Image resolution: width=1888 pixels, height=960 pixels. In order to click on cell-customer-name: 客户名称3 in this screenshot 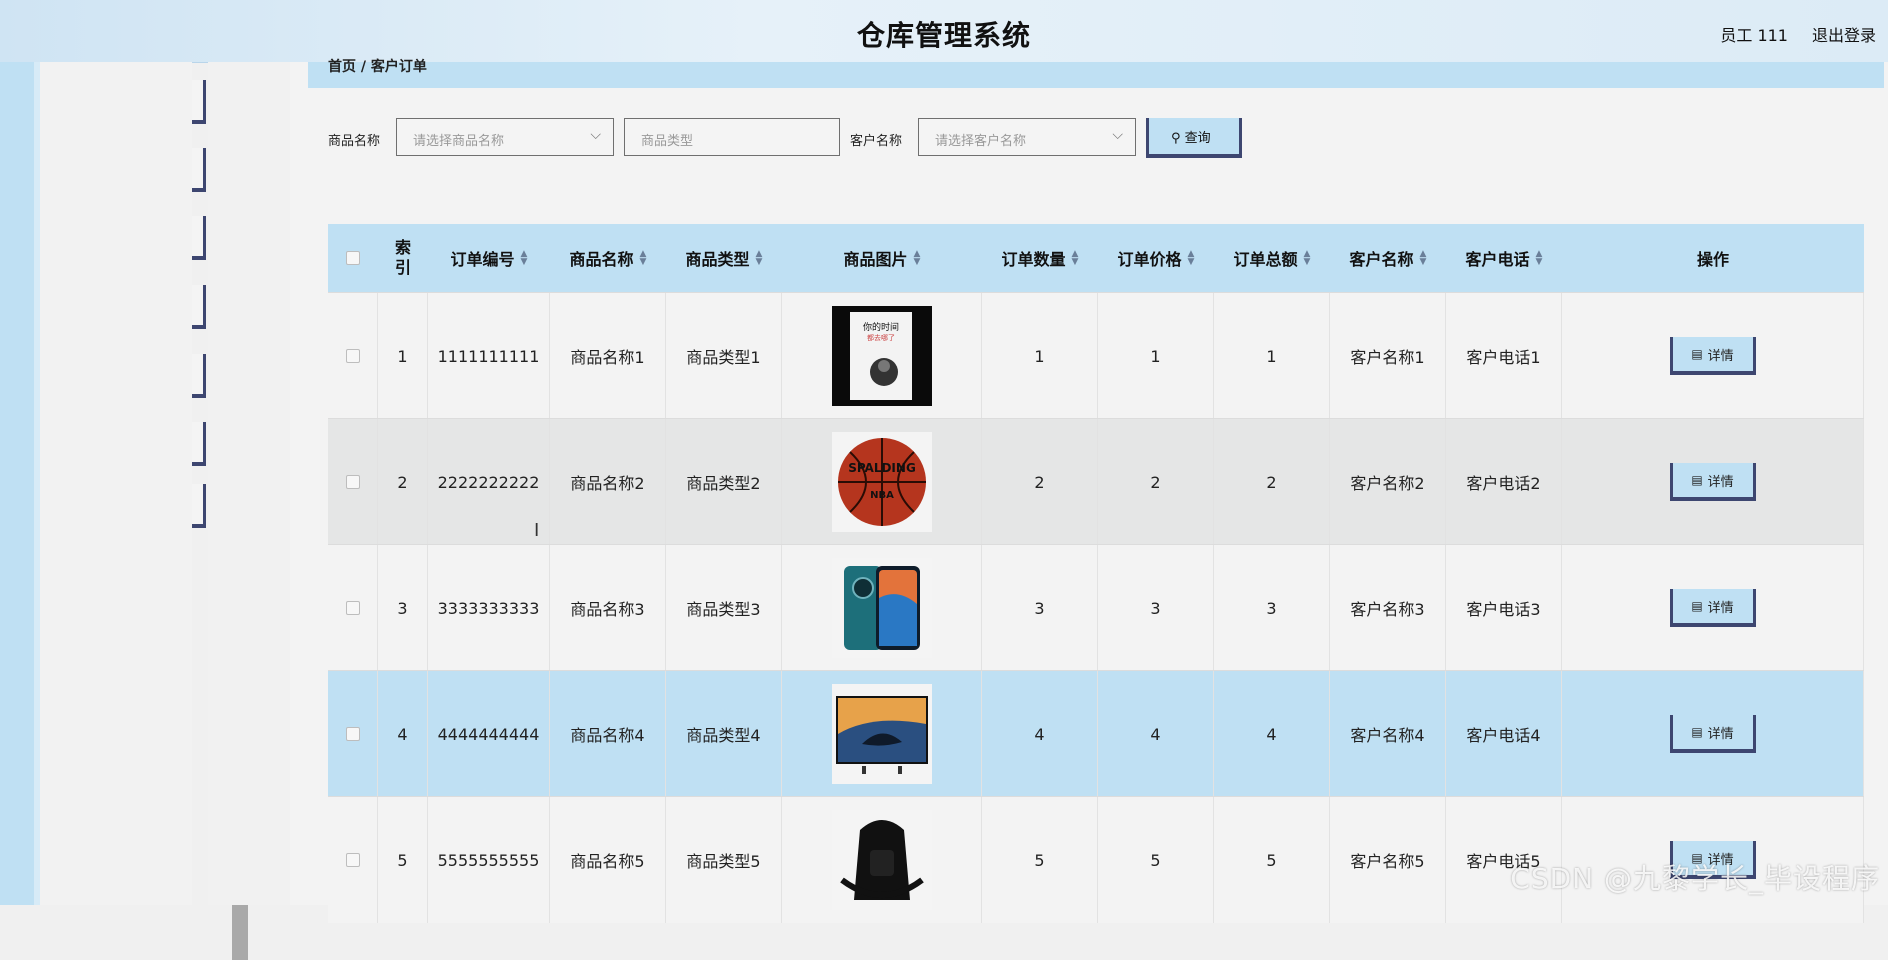, I will do `click(1388, 608)`.